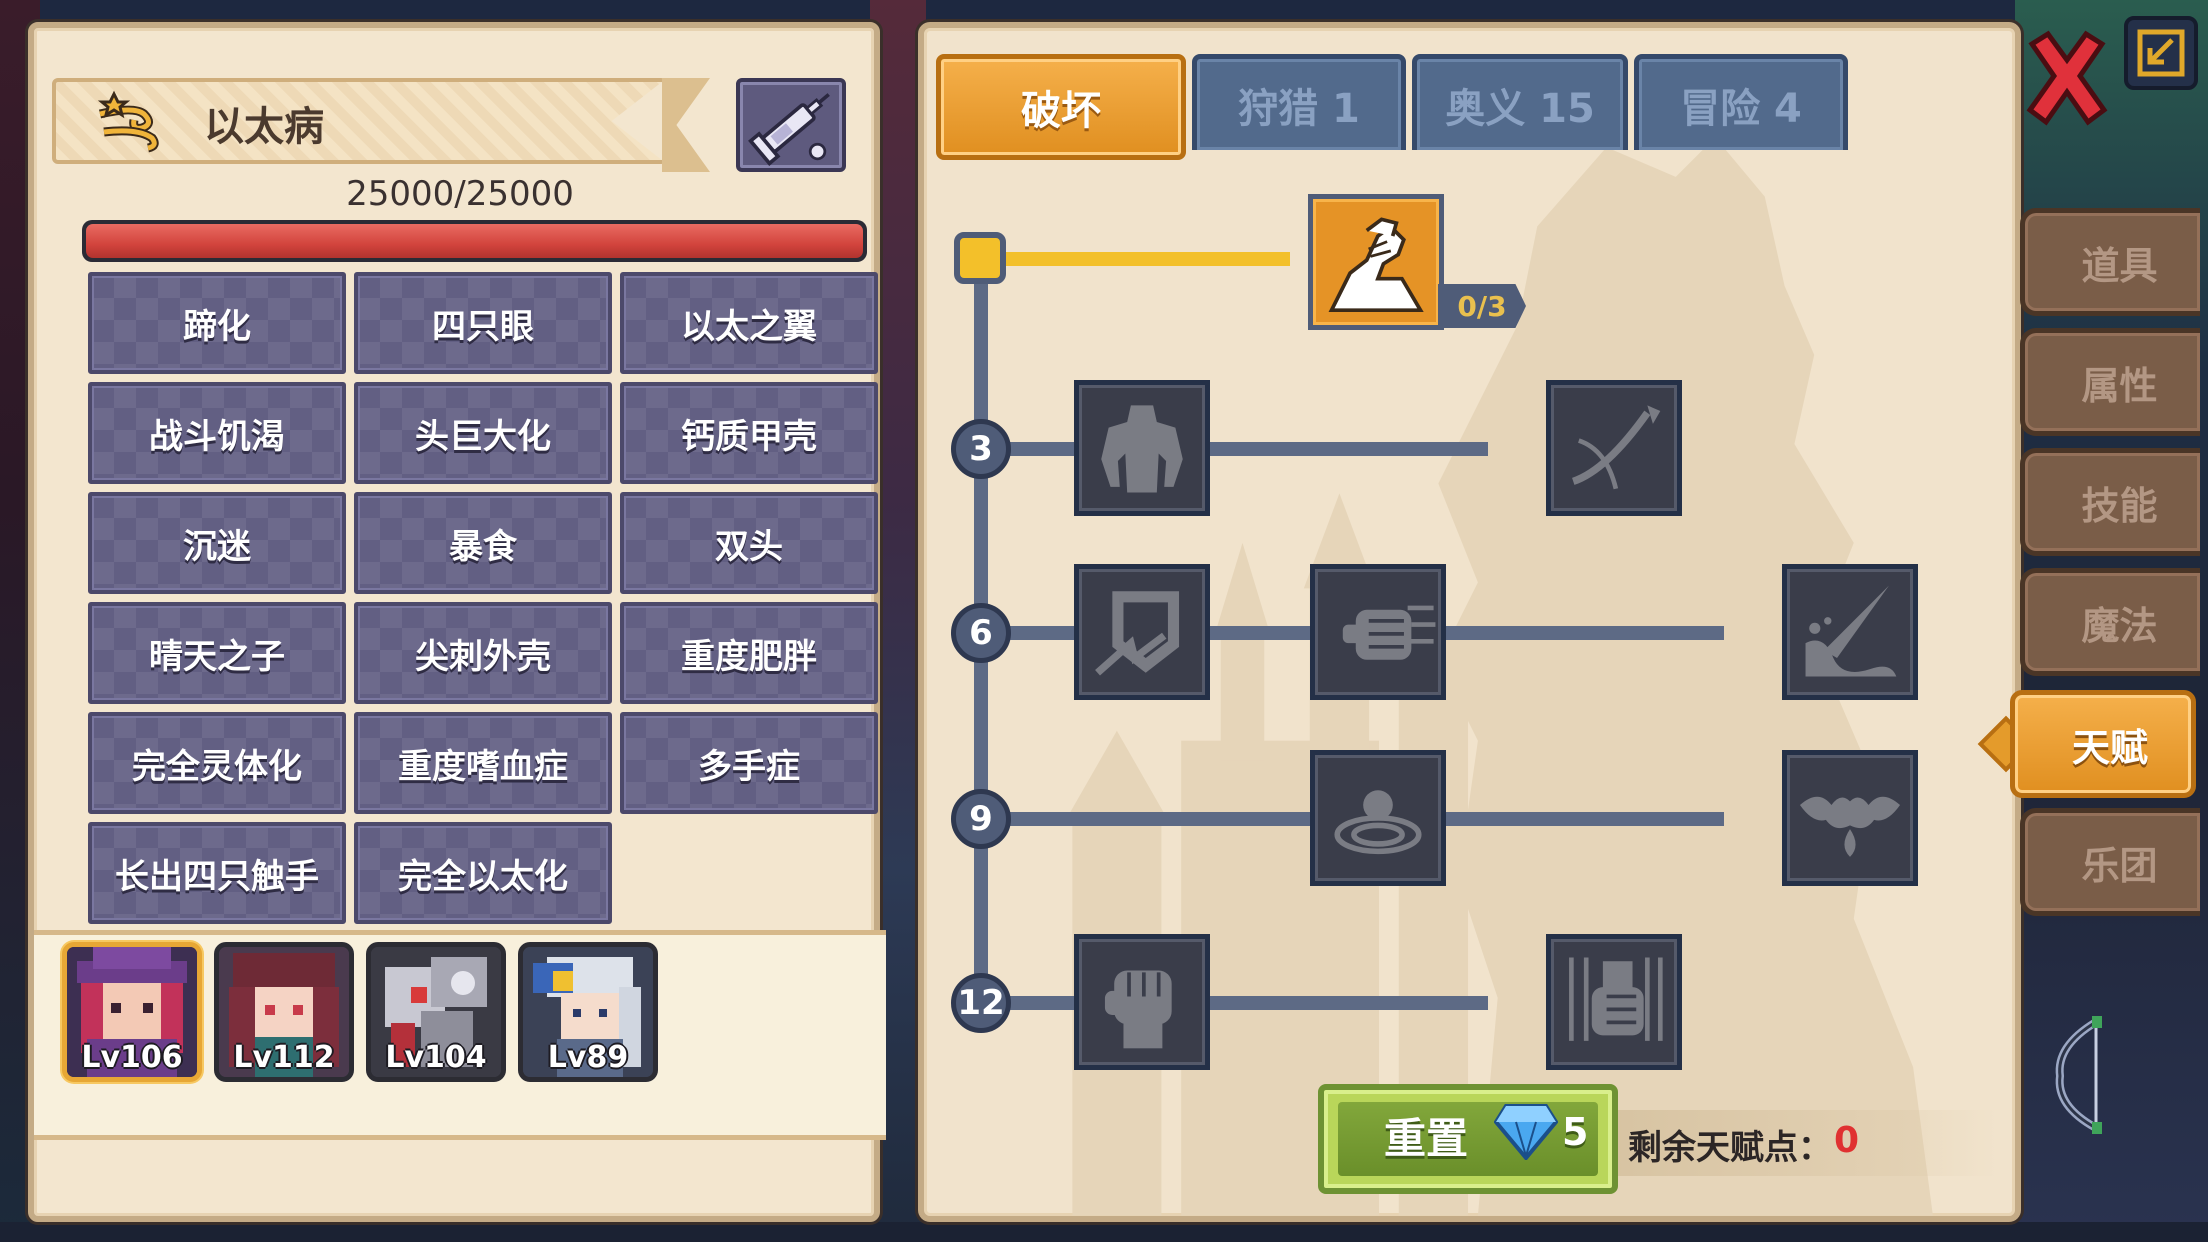 Image resolution: width=2208 pixels, height=1242 pixels. Describe the element at coordinates (1616, 999) in the screenshot. I see `fist-strike-icon` at that location.